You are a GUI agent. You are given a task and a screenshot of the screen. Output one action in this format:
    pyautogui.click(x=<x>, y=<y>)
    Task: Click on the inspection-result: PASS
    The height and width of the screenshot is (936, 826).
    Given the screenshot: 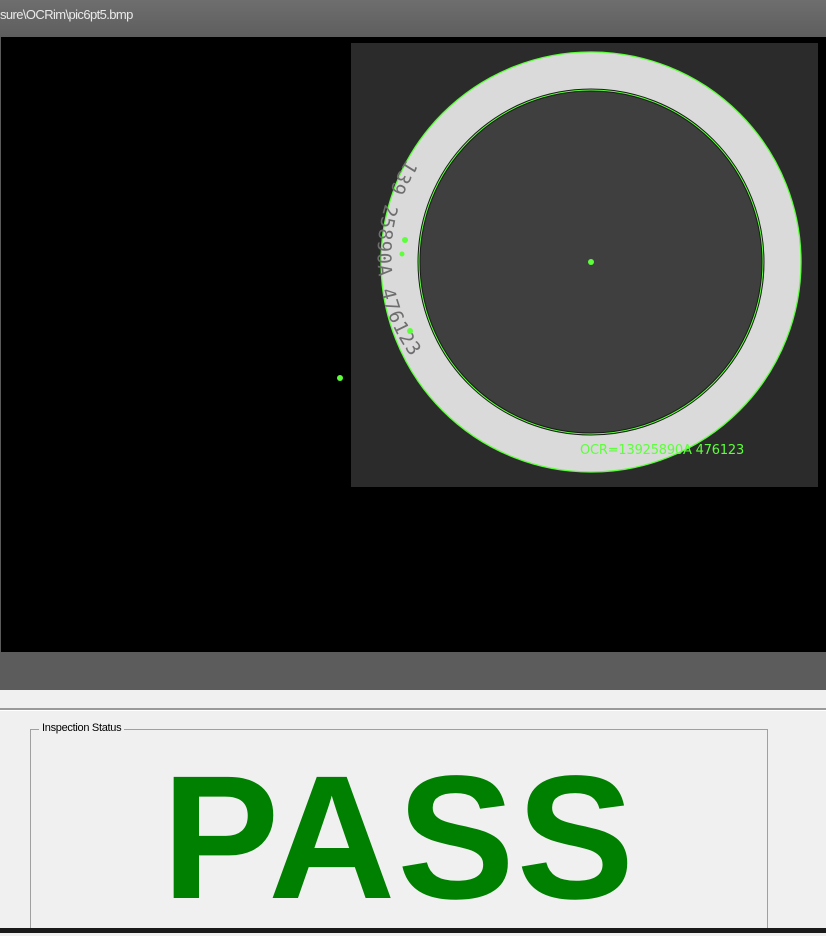 What is the action you would take?
    pyautogui.click(x=399, y=838)
    